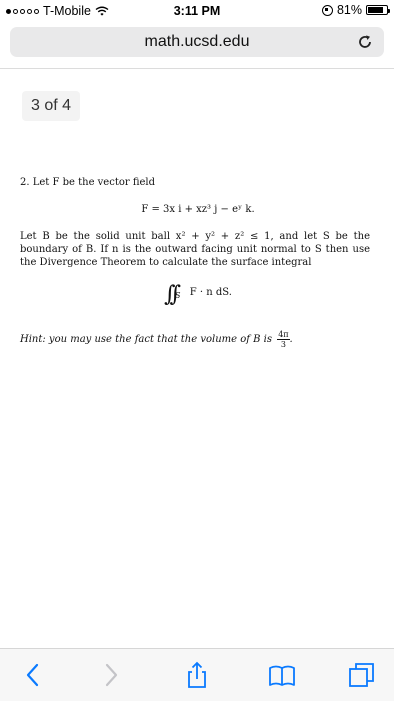 Image resolution: width=394 pixels, height=701 pixels. What do you see at coordinates (365, 42) in the screenshot?
I see `reload-icon` at bounding box center [365, 42].